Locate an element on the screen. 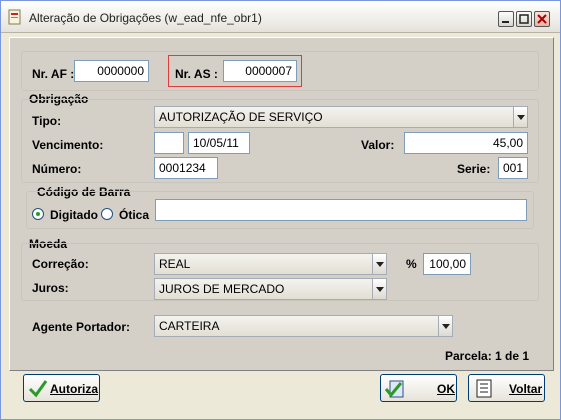 The width and height of the screenshot is (561, 420). nr-af-field: 0000000 is located at coordinates (111, 71).